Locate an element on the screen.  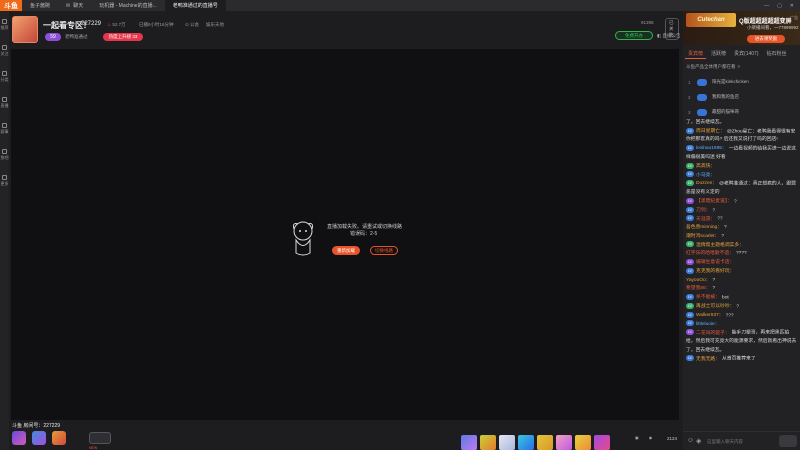
nav-item-recommend: 推荐 is located at coordinates (5, 24).